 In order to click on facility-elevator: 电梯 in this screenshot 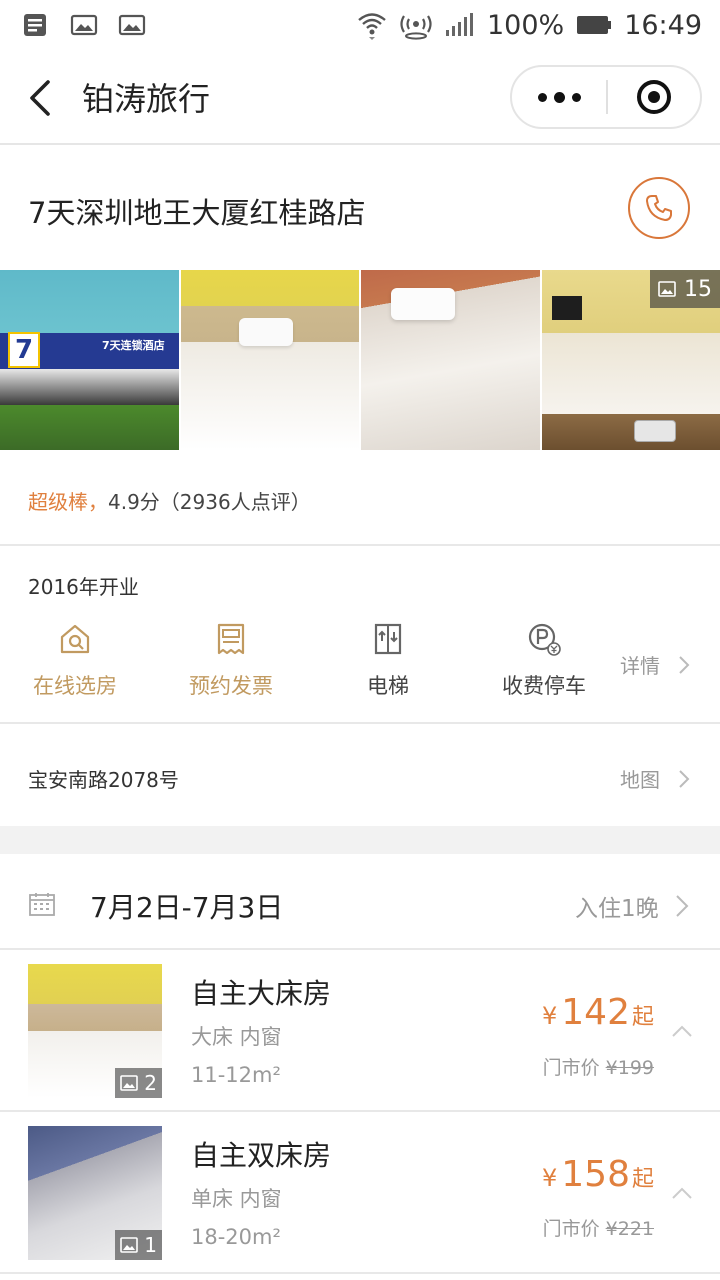, I will do `click(388, 661)`.